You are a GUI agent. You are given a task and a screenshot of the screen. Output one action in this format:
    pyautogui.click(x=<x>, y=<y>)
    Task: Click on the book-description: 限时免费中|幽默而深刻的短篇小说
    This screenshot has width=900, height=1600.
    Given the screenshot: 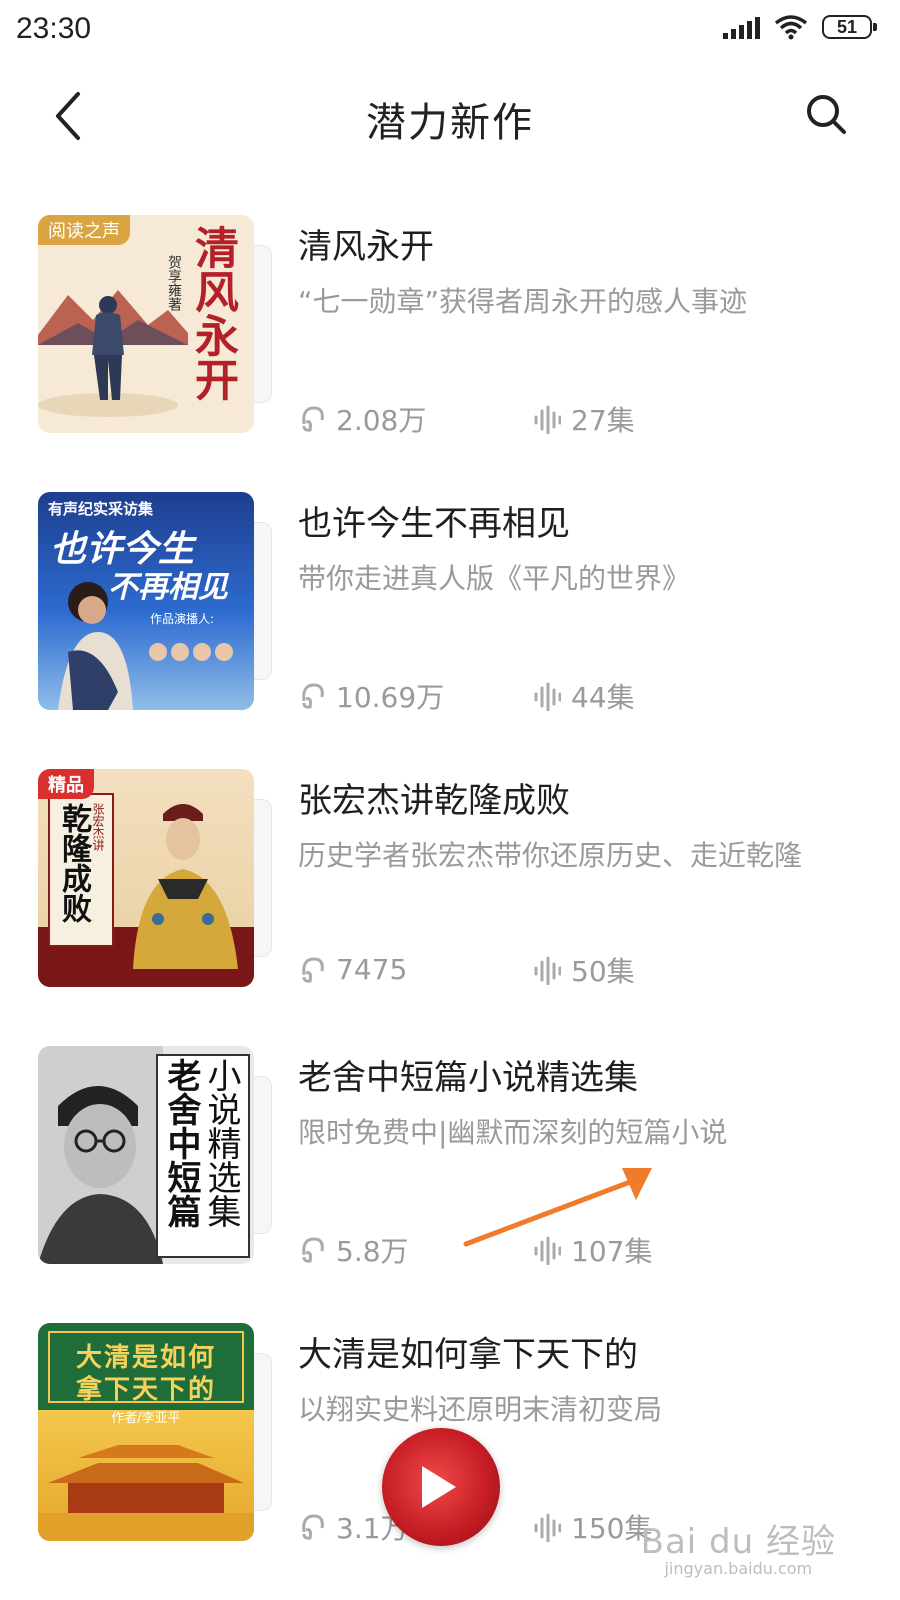 What is the action you would take?
    pyautogui.click(x=513, y=1132)
    